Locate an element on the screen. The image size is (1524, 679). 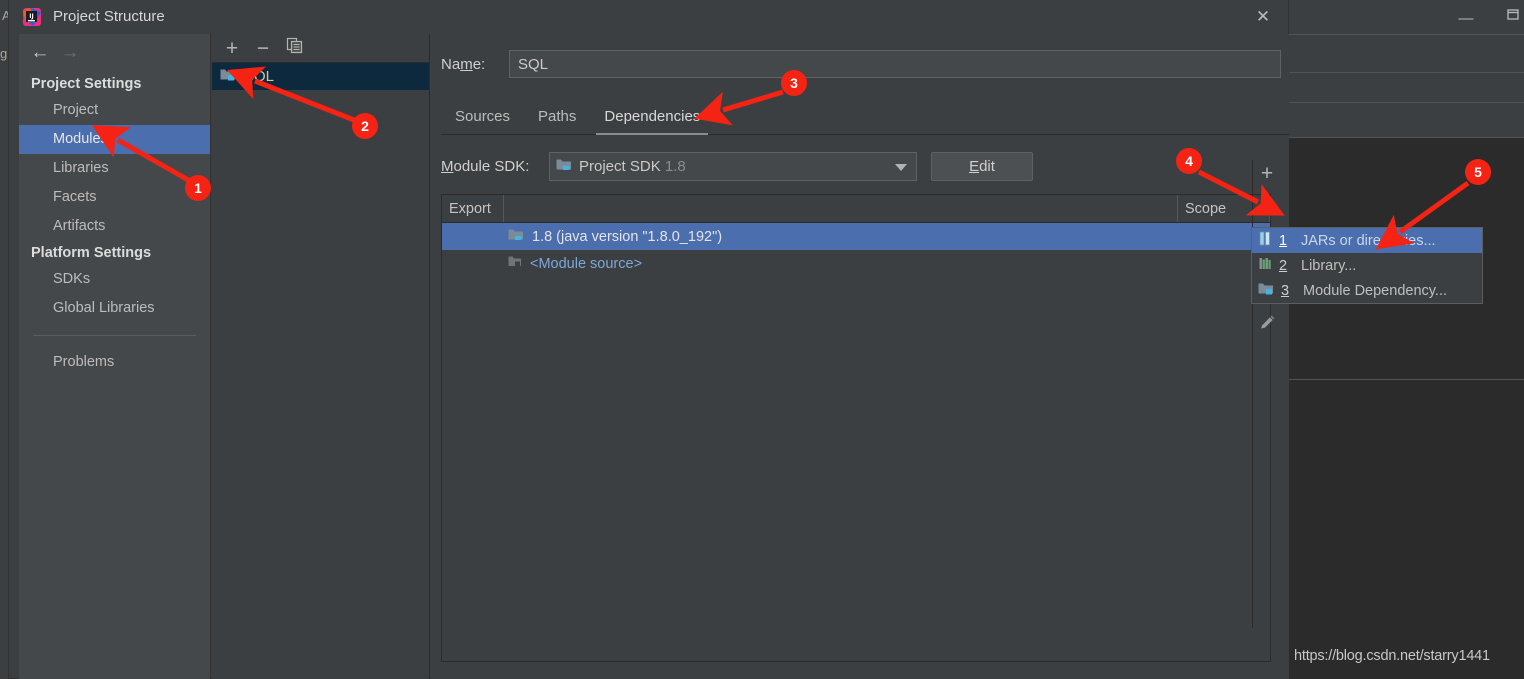
pencil-icon is located at coordinates (1267, 328).